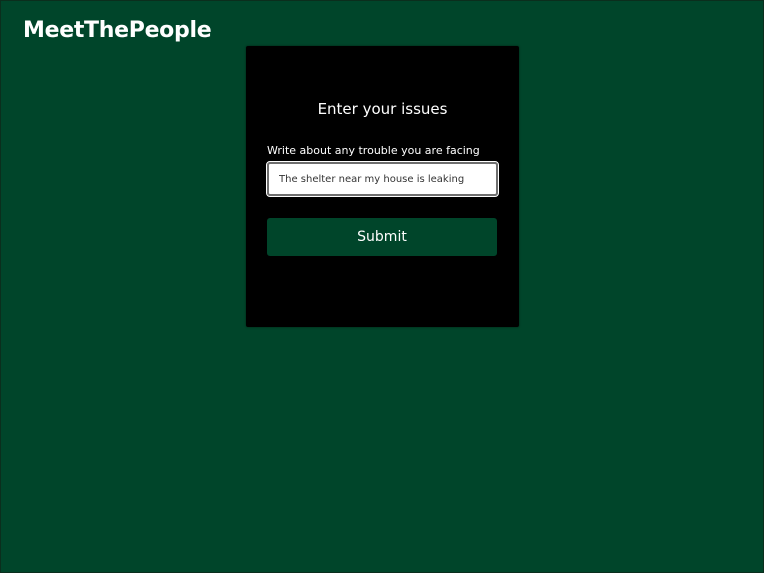 The width and height of the screenshot is (764, 573). I want to click on issue-input, so click(382, 179).